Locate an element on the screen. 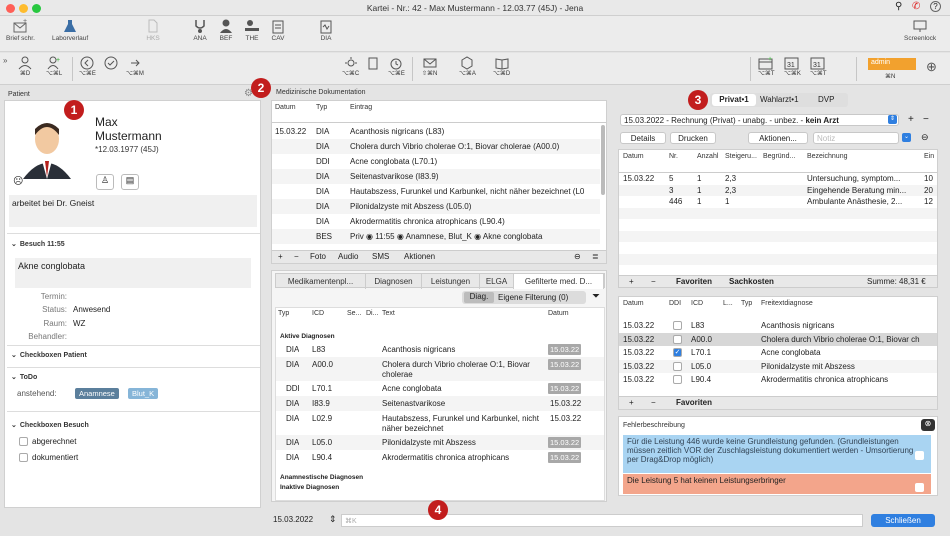 The height and width of the screenshot is (536, 950). icd-row: 15.03.22 L83 Acanthosis nigricans is located at coordinates (778, 326).